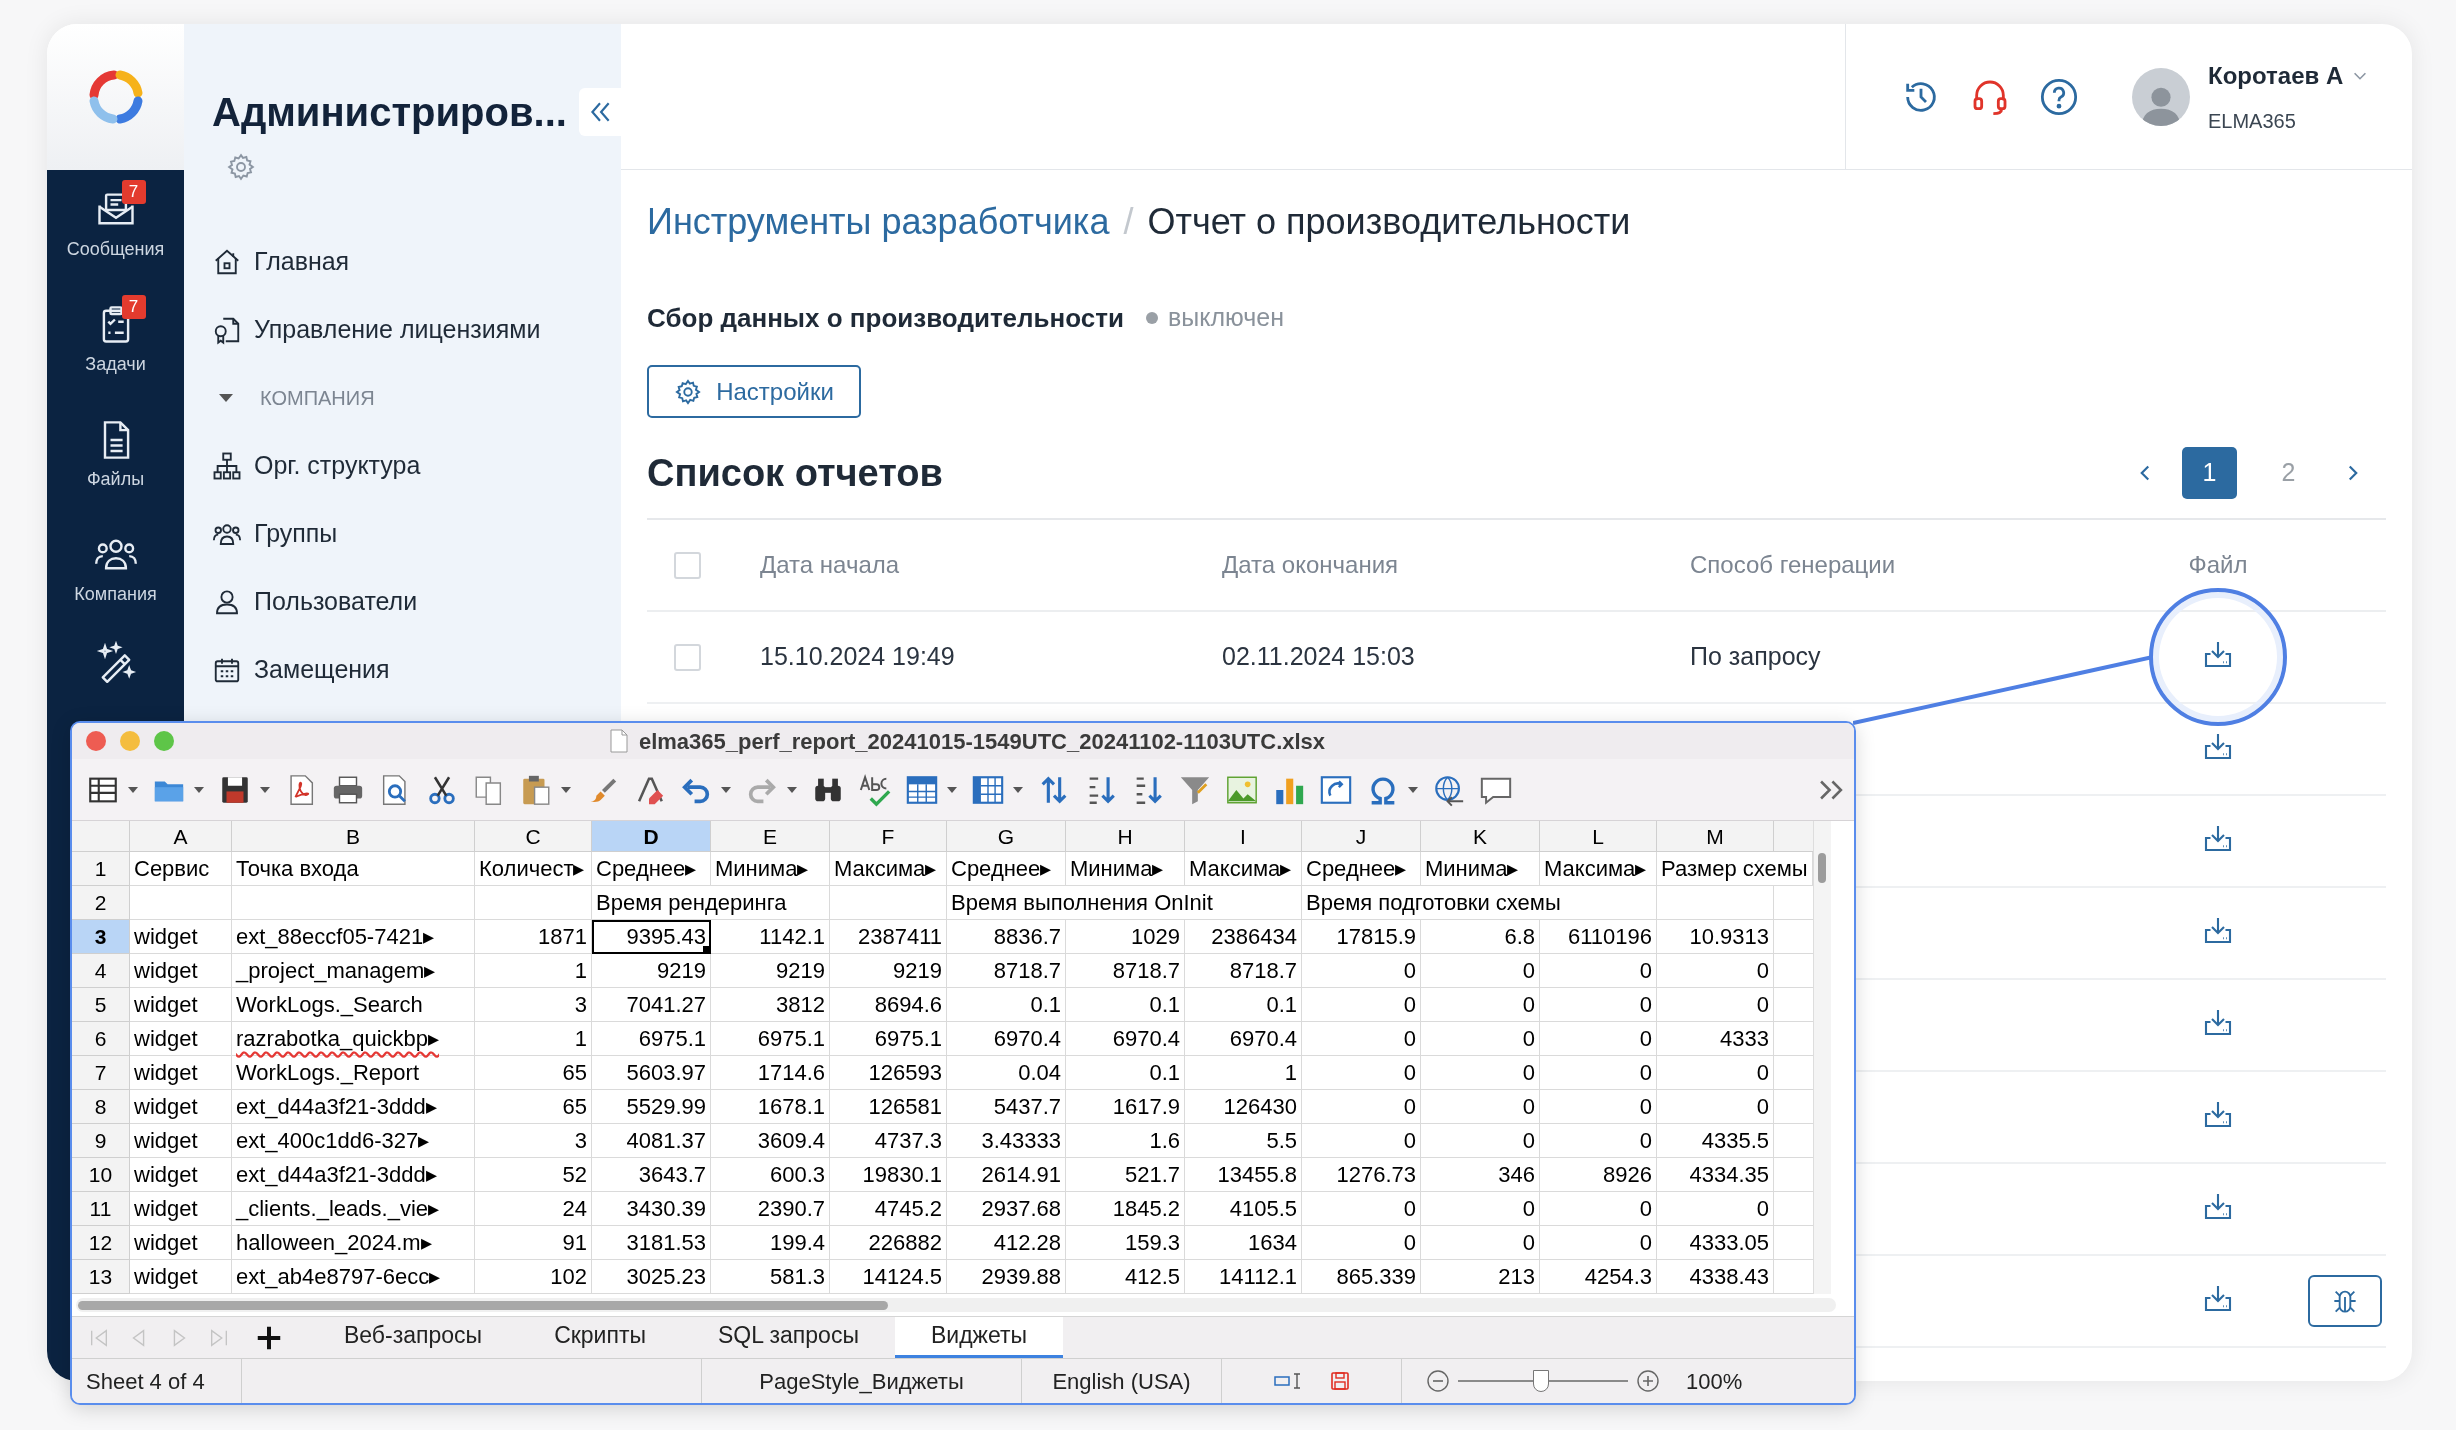 The width and height of the screenshot is (2456, 1430). Describe the element at coordinates (321, 466) in the screenshot. I see `sidebar-link: Орг. структура` at that location.